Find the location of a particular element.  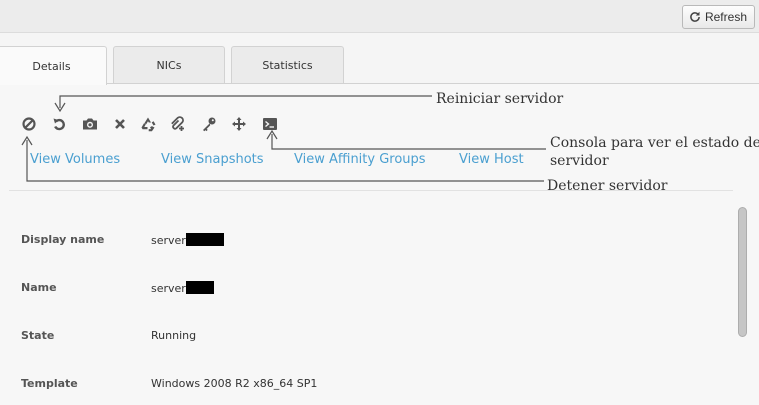

attach-iso-icon is located at coordinates (177, 123).